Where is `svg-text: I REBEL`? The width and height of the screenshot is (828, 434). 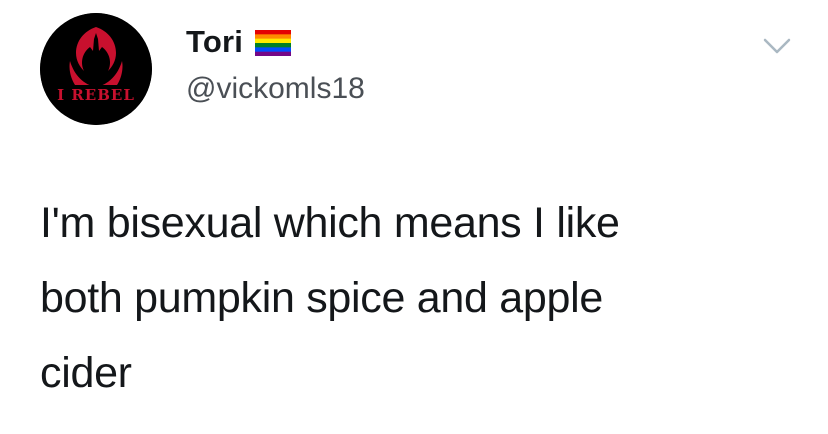 svg-text: I REBEL is located at coordinates (96, 95).